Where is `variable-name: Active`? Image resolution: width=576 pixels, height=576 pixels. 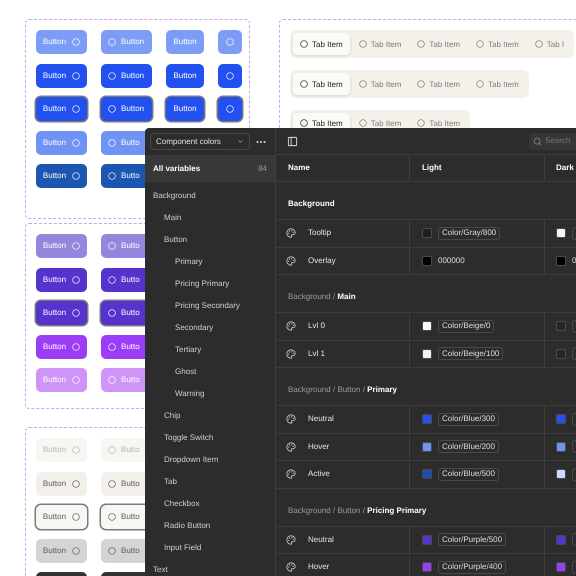
variable-name: Active is located at coordinates (319, 474).